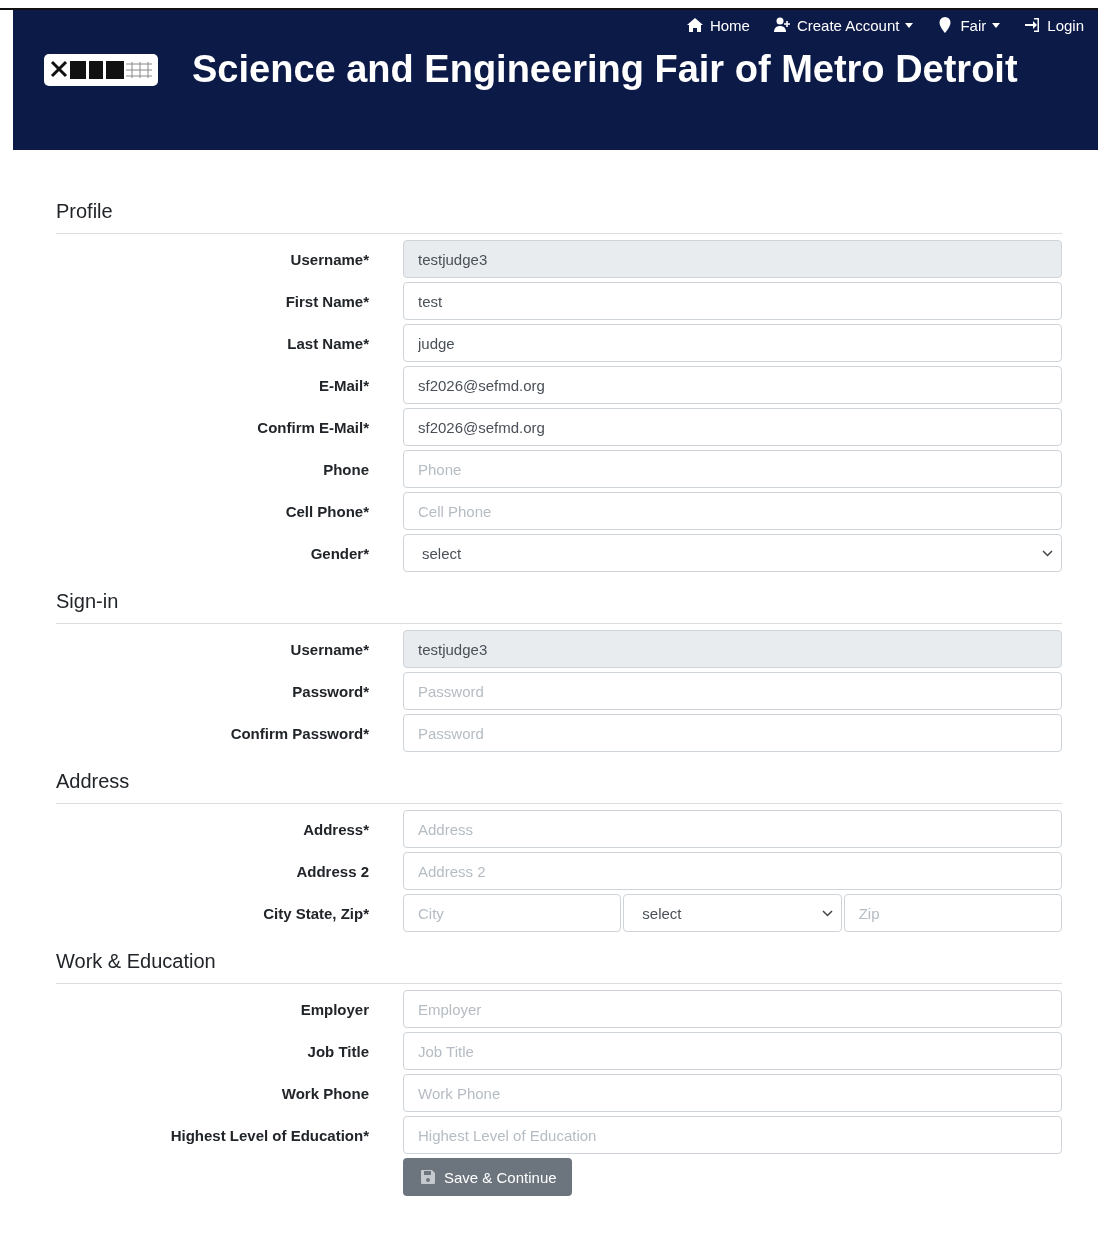  Describe the element at coordinates (732, 343) in the screenshot. I see `input-field: judge` at that location.